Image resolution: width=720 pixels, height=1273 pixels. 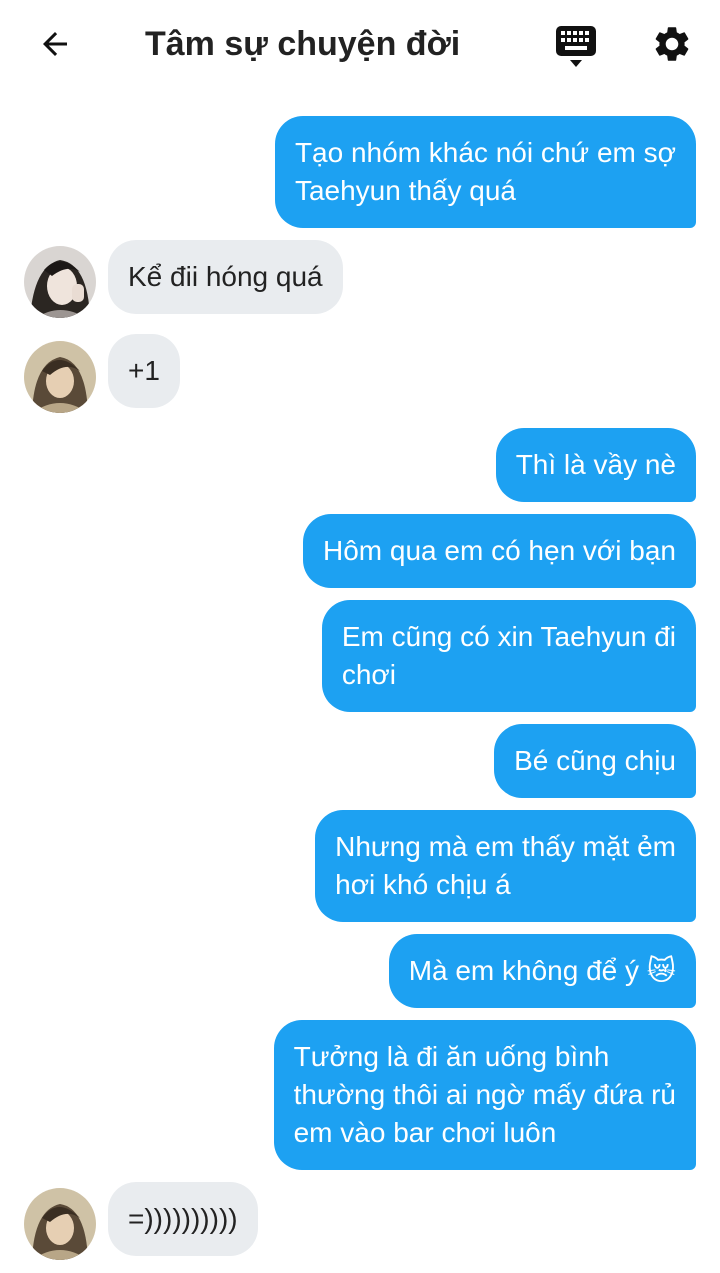 I want to click on back-button, so click(x=55, y=44).